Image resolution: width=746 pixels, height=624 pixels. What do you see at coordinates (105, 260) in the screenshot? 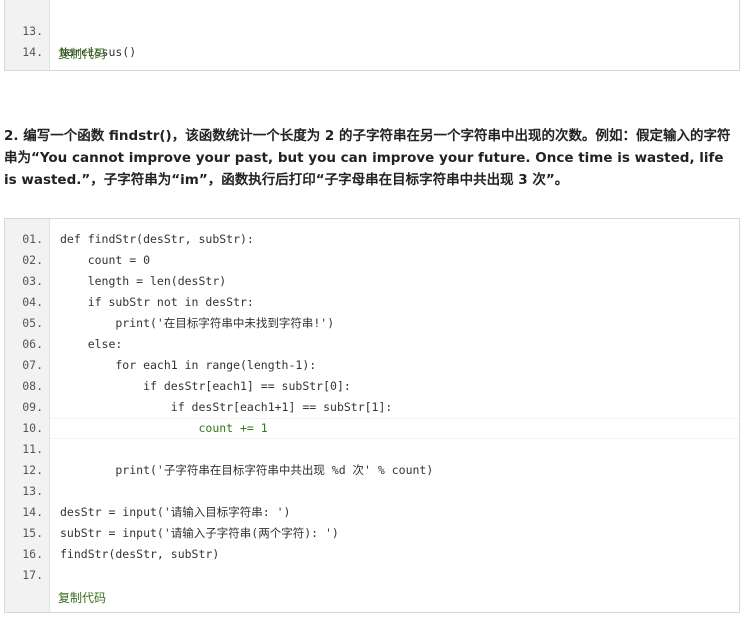
I see `code-text: count = 0` at bounding box center [105, 260].